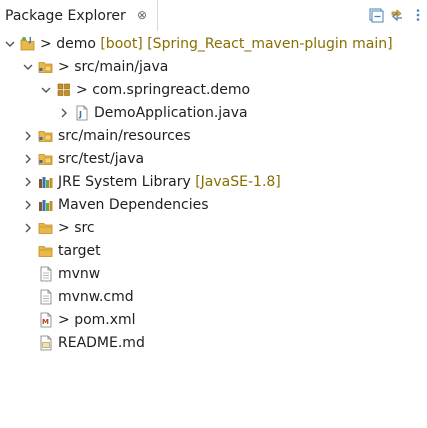 This screenshot has height=428, width=427. Describe the element at coordinates (375, 15) in the screenshot. I see `collapse-all-icon` at that location.